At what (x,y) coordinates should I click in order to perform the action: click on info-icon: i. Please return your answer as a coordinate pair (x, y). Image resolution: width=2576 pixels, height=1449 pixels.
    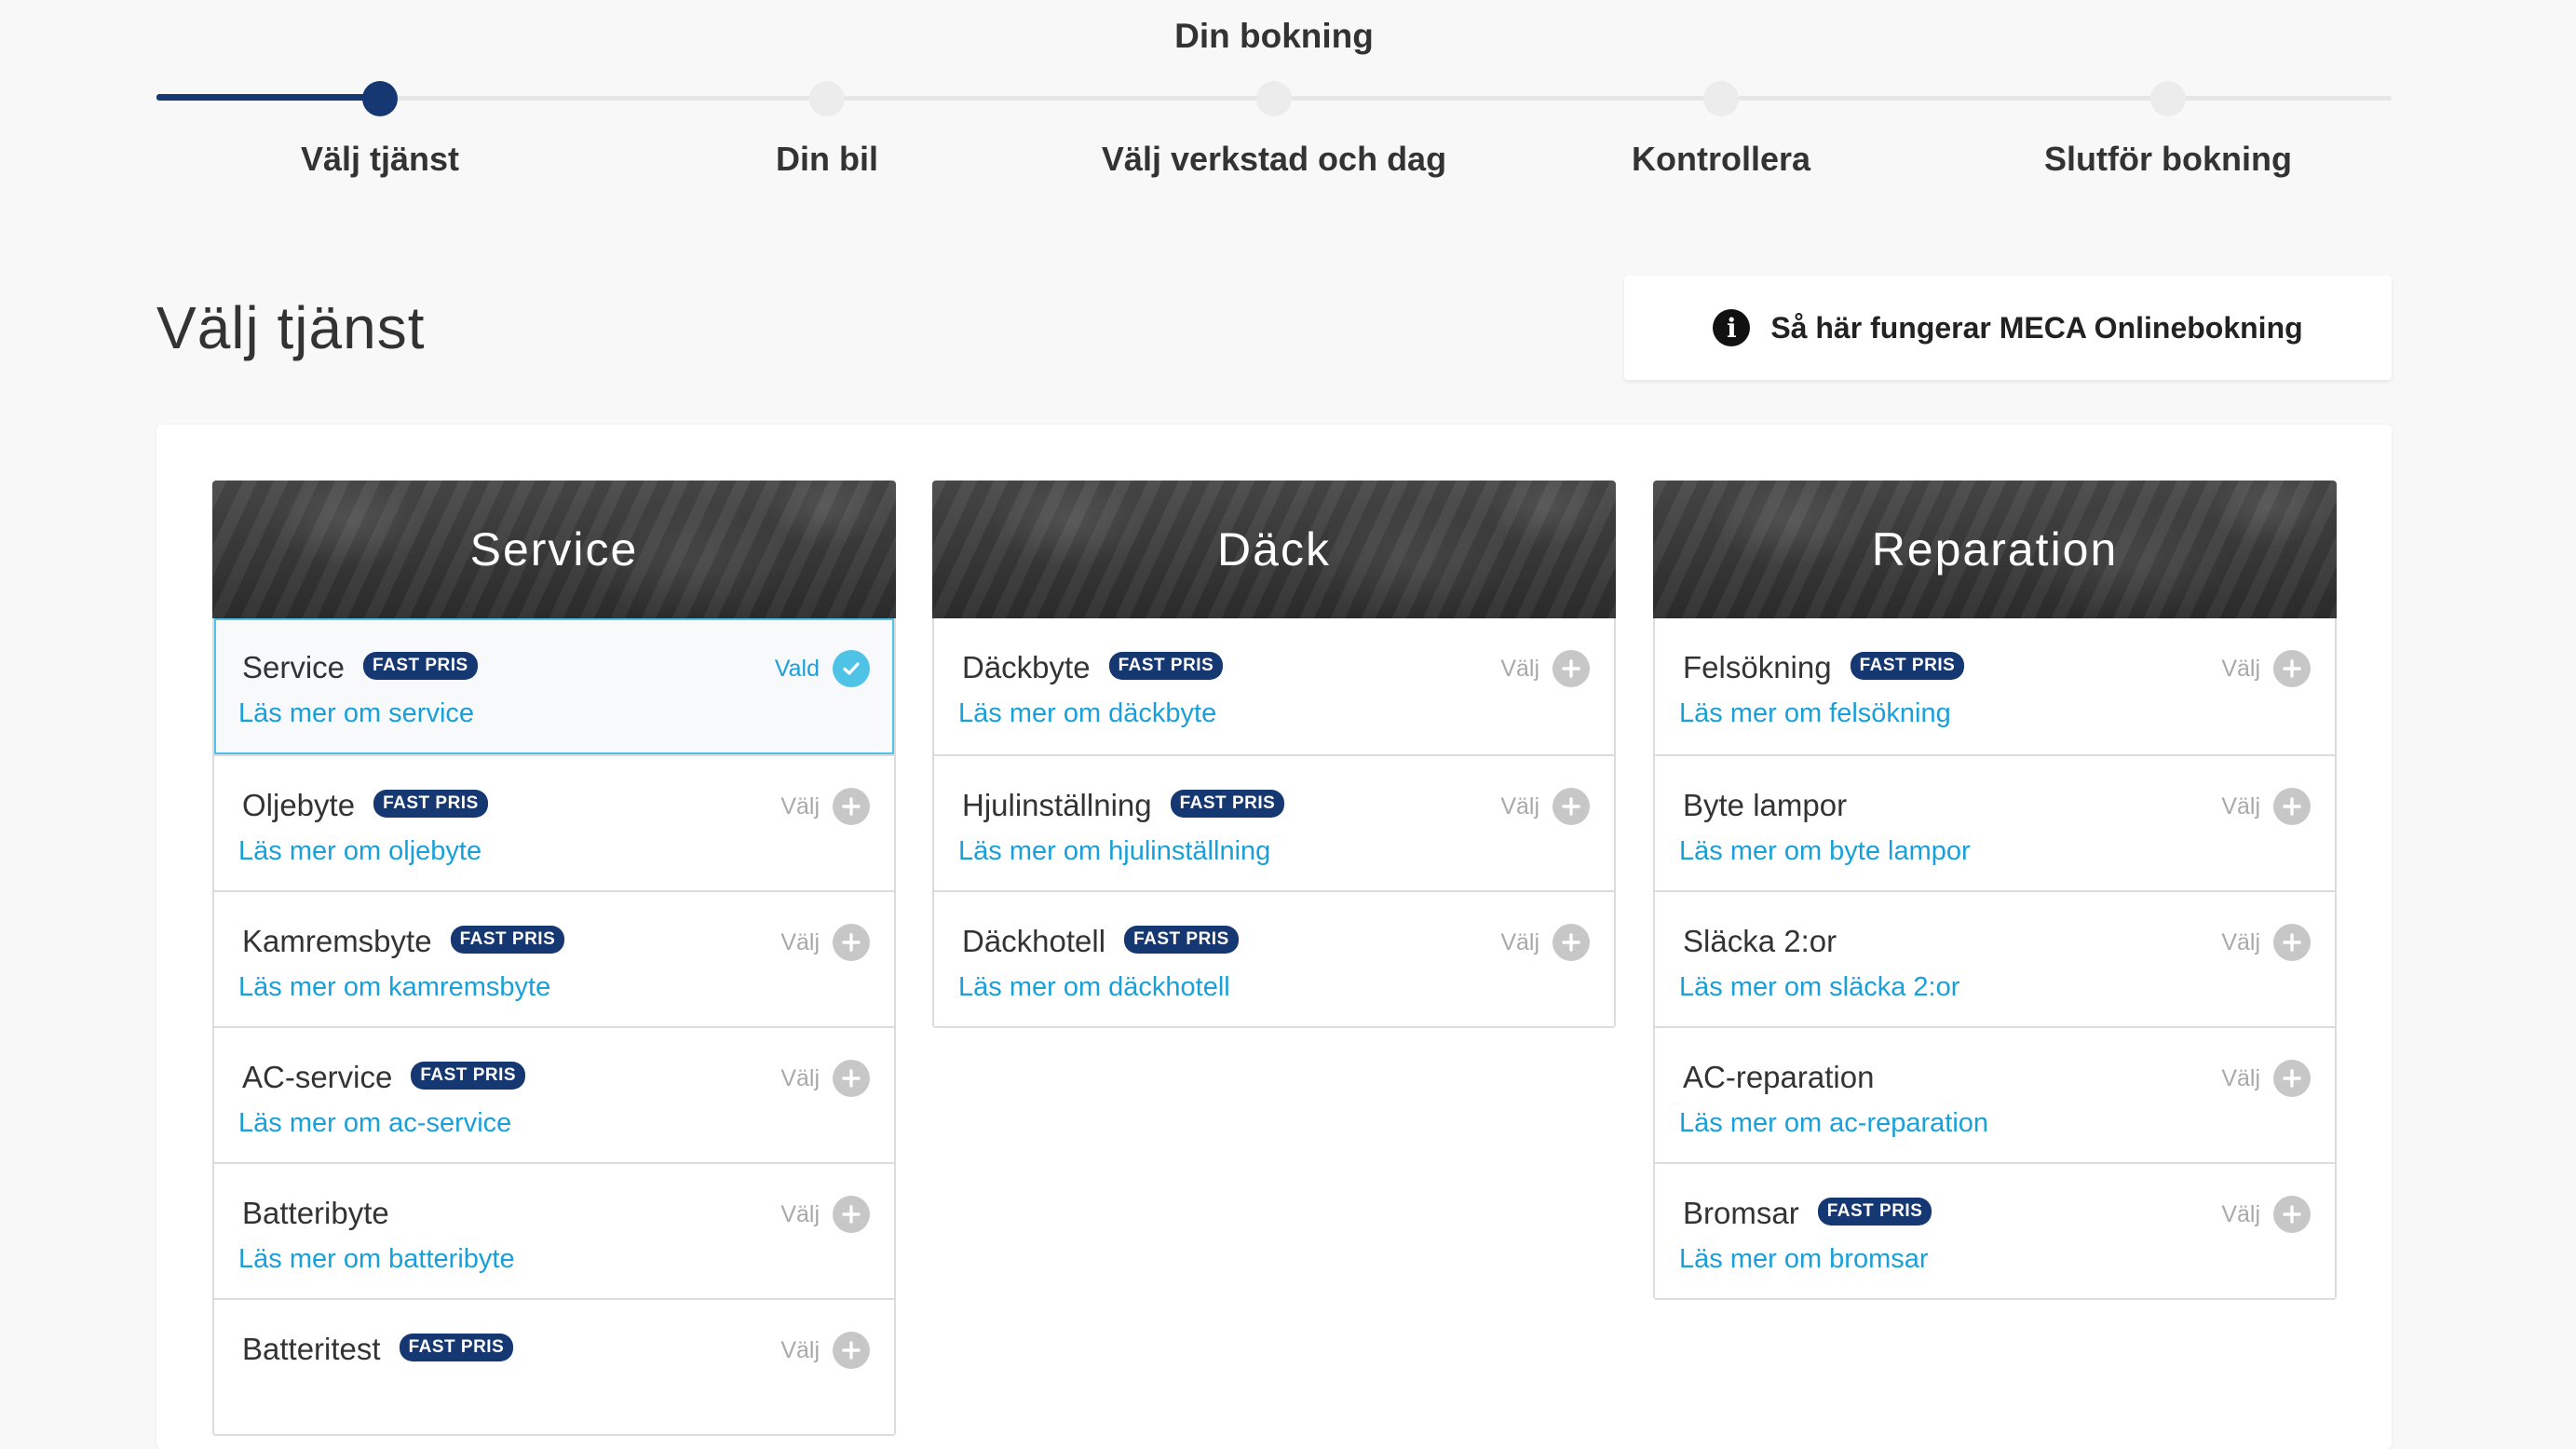
    Looking at the image, I should click on (1732, 327).